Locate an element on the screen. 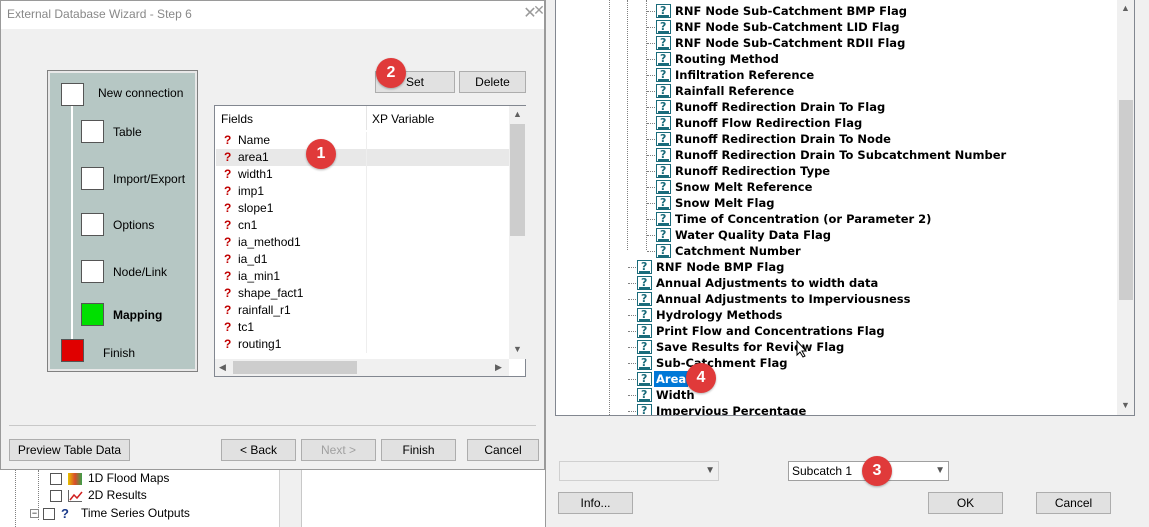 The width and height of the screenshot is (1149, 527). close-icon: ✕ is located at coordinates (539, 10).